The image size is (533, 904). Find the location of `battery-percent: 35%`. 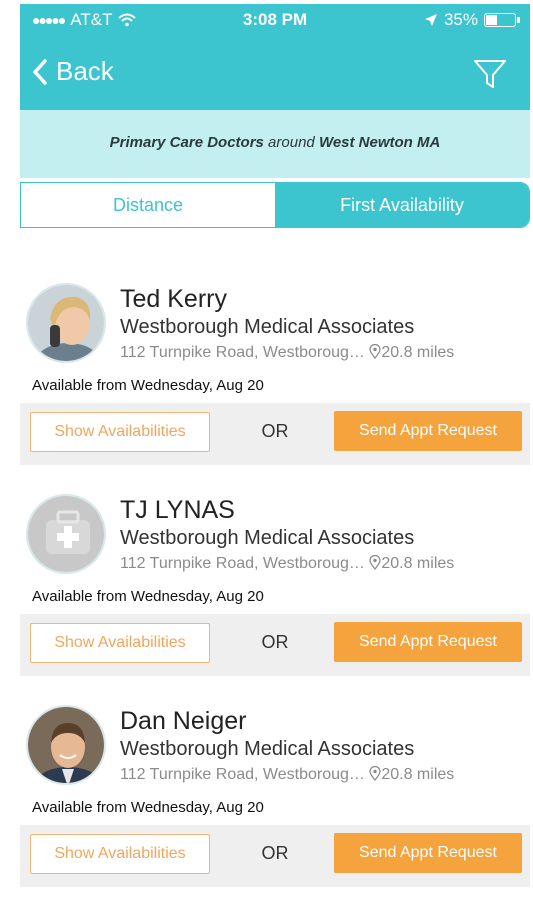

battery-percent: 35% is located at coordinates (460, 19).